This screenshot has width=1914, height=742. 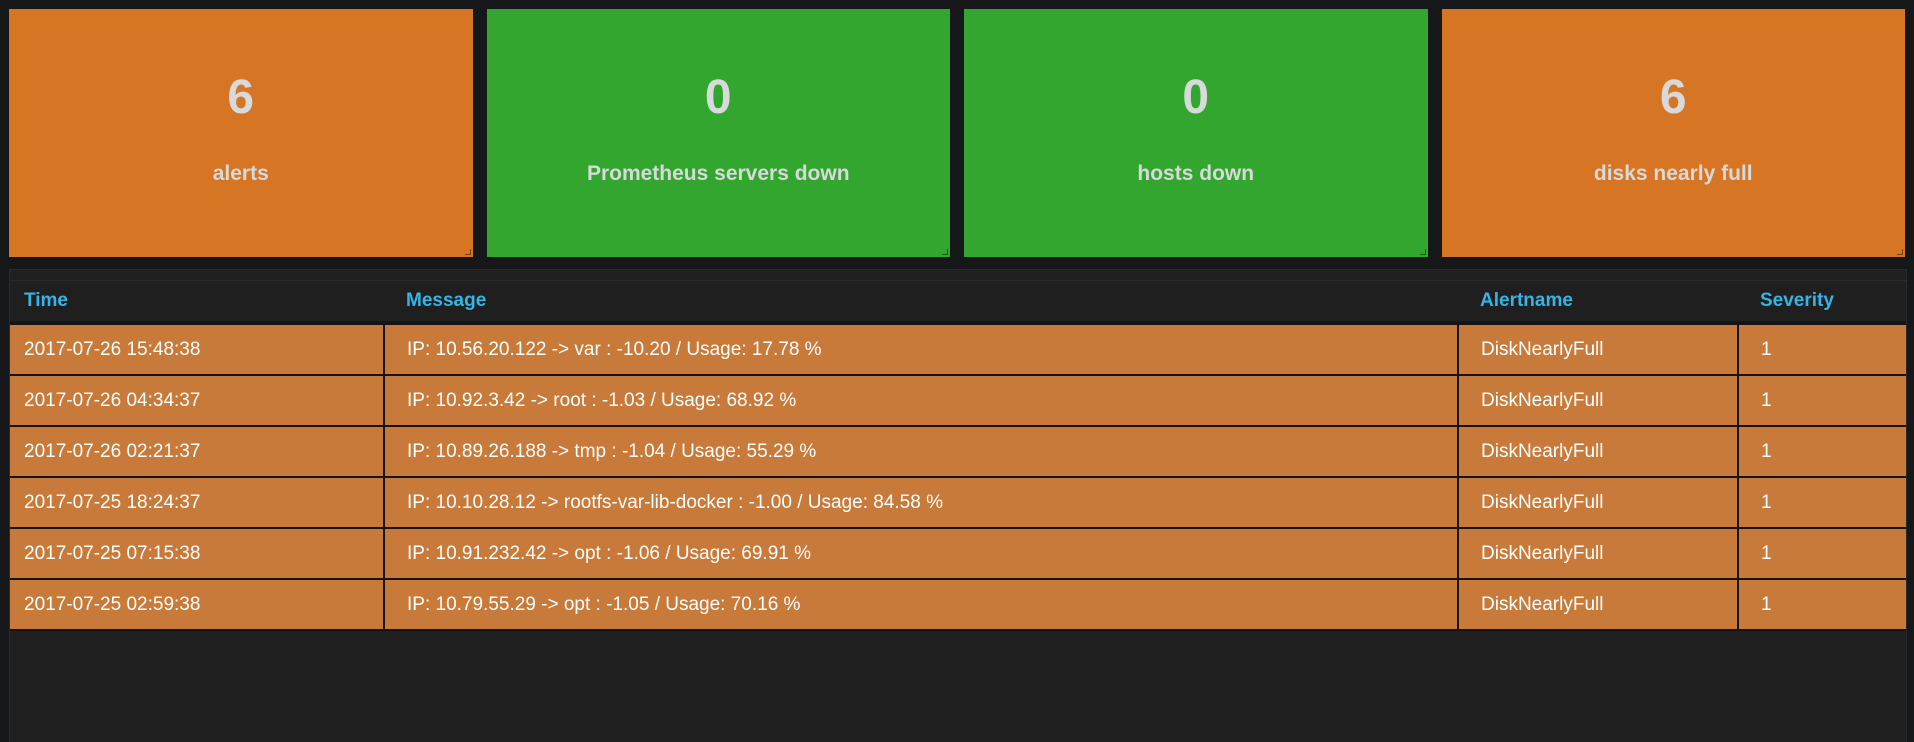 I want to click on cell-time: 2017-07-26 04:34:37, so click(x=197, y=401).